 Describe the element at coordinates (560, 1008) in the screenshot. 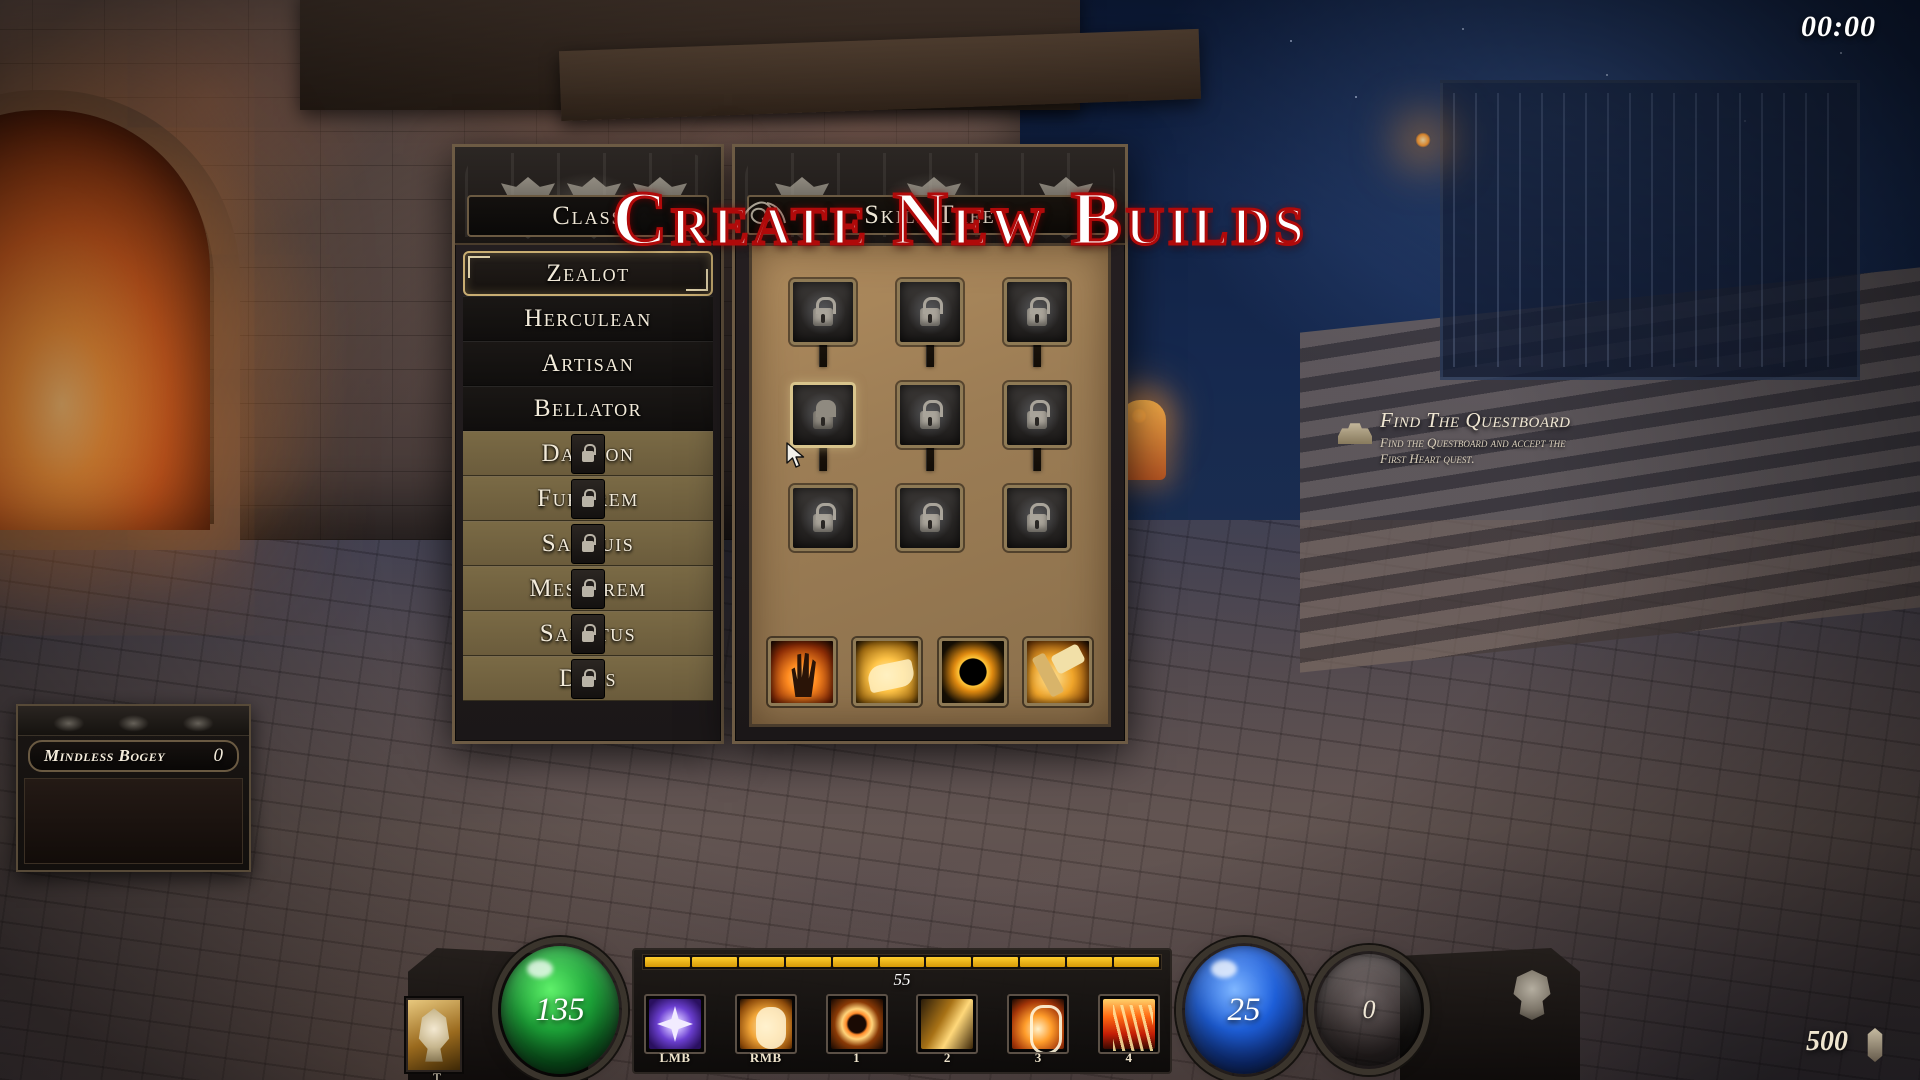

I see `health-orb: 135` at that location.